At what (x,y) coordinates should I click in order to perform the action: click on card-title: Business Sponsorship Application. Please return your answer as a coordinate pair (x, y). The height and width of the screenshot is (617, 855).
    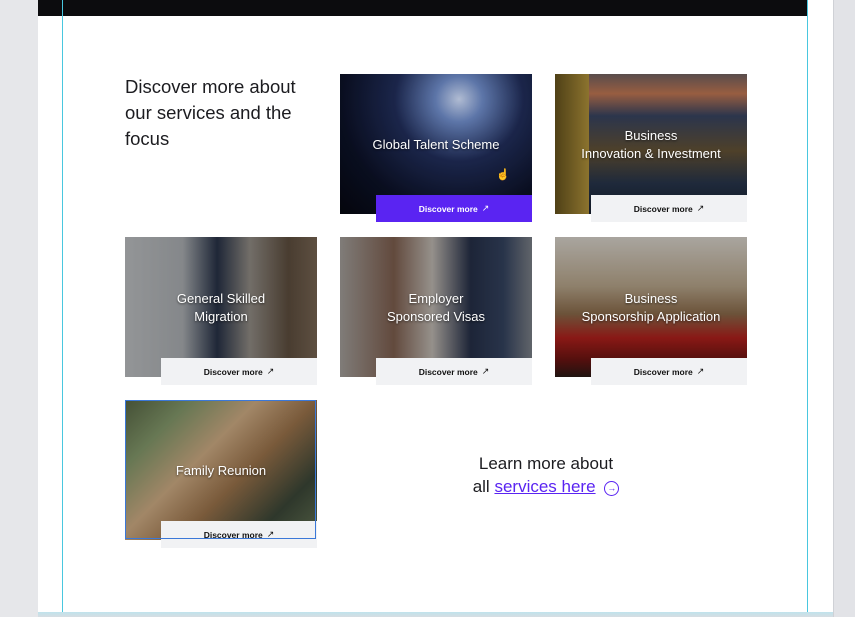
    Looking at the image, I should click on (651, 307).